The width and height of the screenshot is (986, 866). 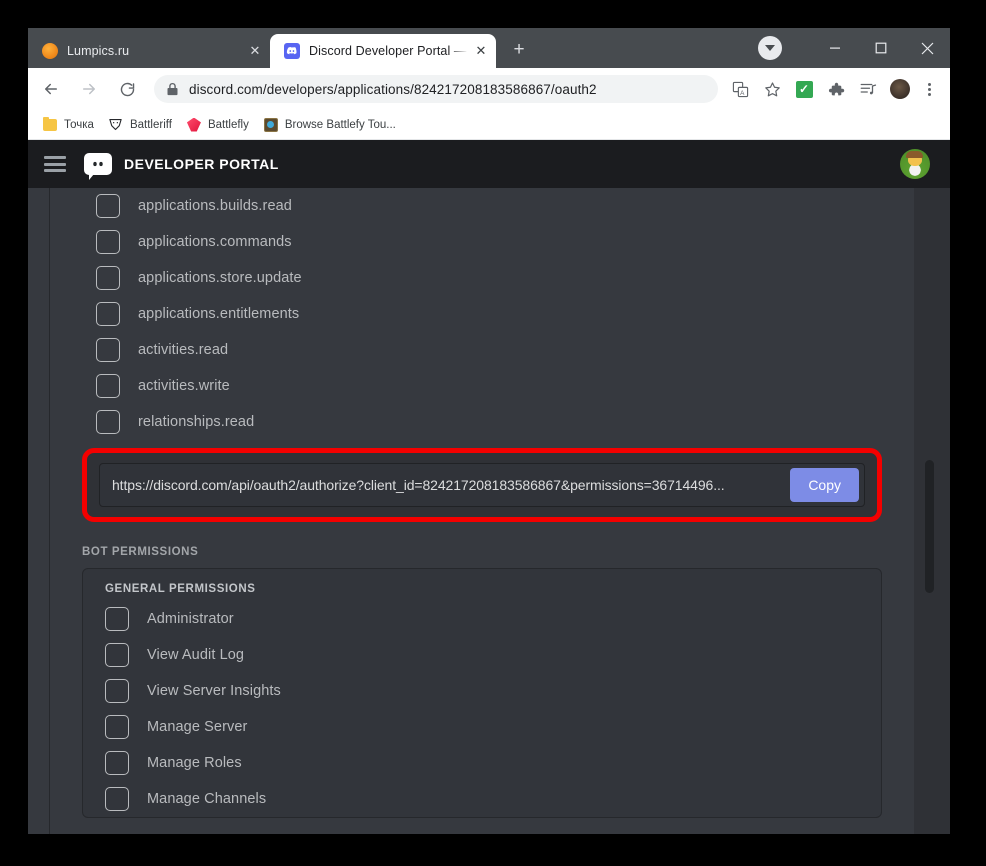 What do you see at coordinates (149, 51) in the screenshot?
I see `browser-tab-lumpics: Lumpics.ru ✕` at bounding box center [149, 51].